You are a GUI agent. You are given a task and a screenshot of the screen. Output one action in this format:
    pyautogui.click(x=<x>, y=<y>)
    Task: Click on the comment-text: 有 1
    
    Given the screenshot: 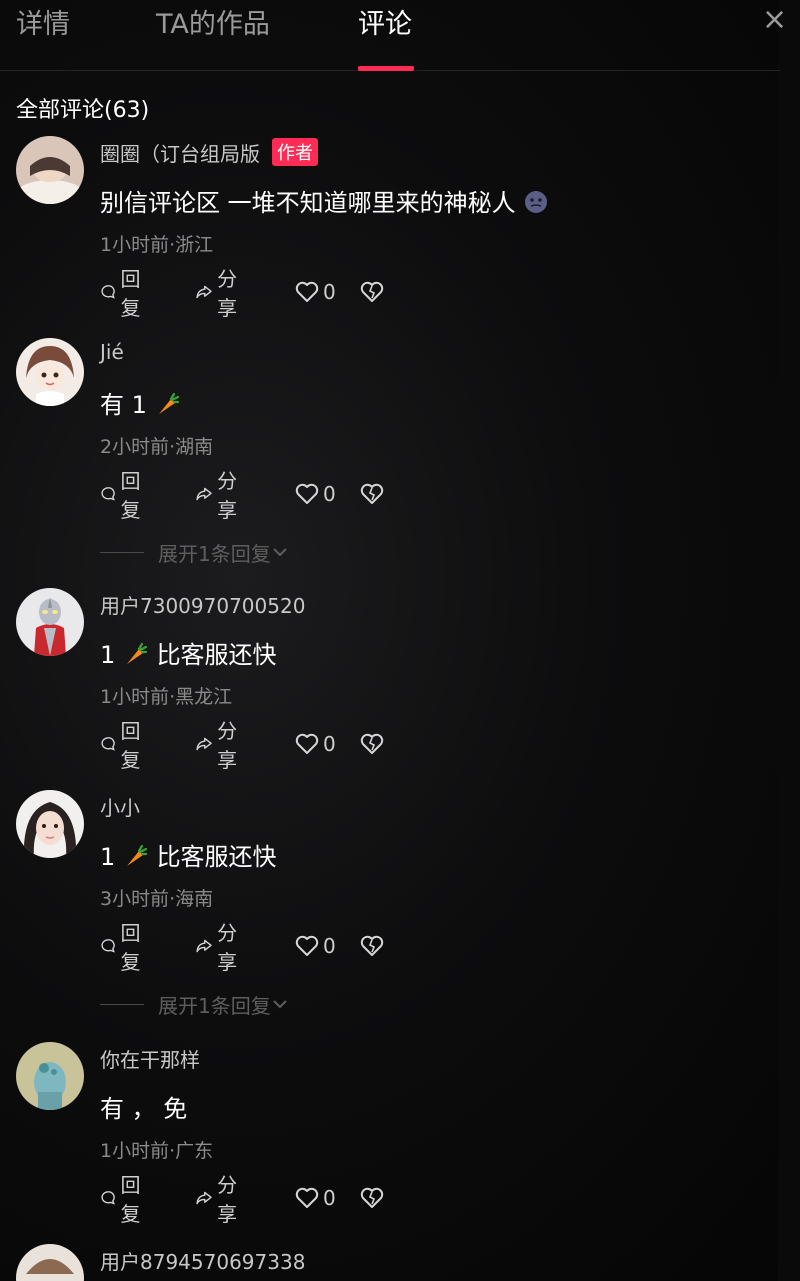 What is the action you would take?
    pyautogui.click(x=140, y=402)
    